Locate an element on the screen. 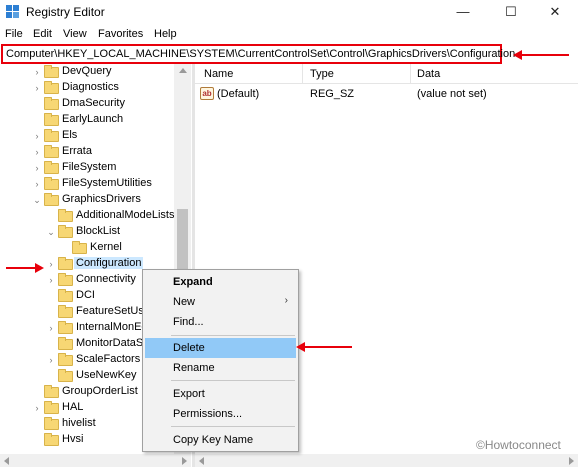 This screenshot has height=467, width=578. value-data: (value not set) is located at coordinates (452, 94).